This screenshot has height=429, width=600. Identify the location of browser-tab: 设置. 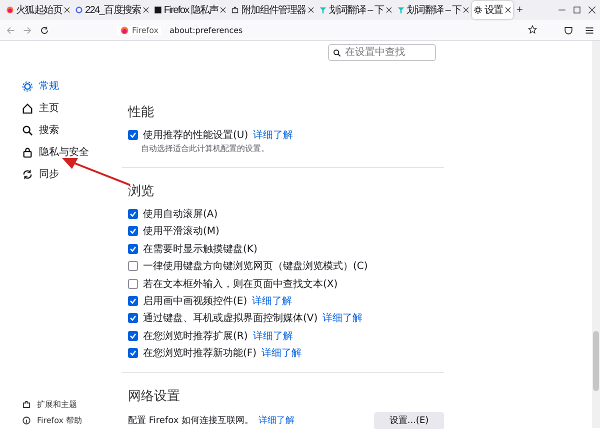
(492, 10).